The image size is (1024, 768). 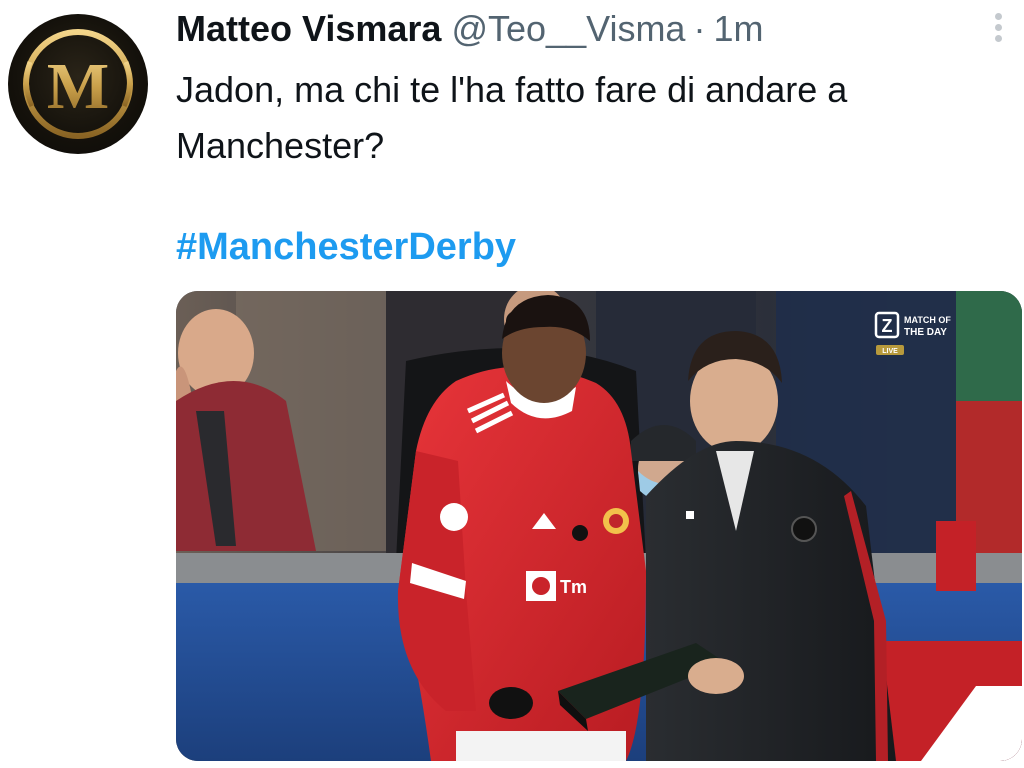 I want to click on avatar: M, so click(x=78, y=84).